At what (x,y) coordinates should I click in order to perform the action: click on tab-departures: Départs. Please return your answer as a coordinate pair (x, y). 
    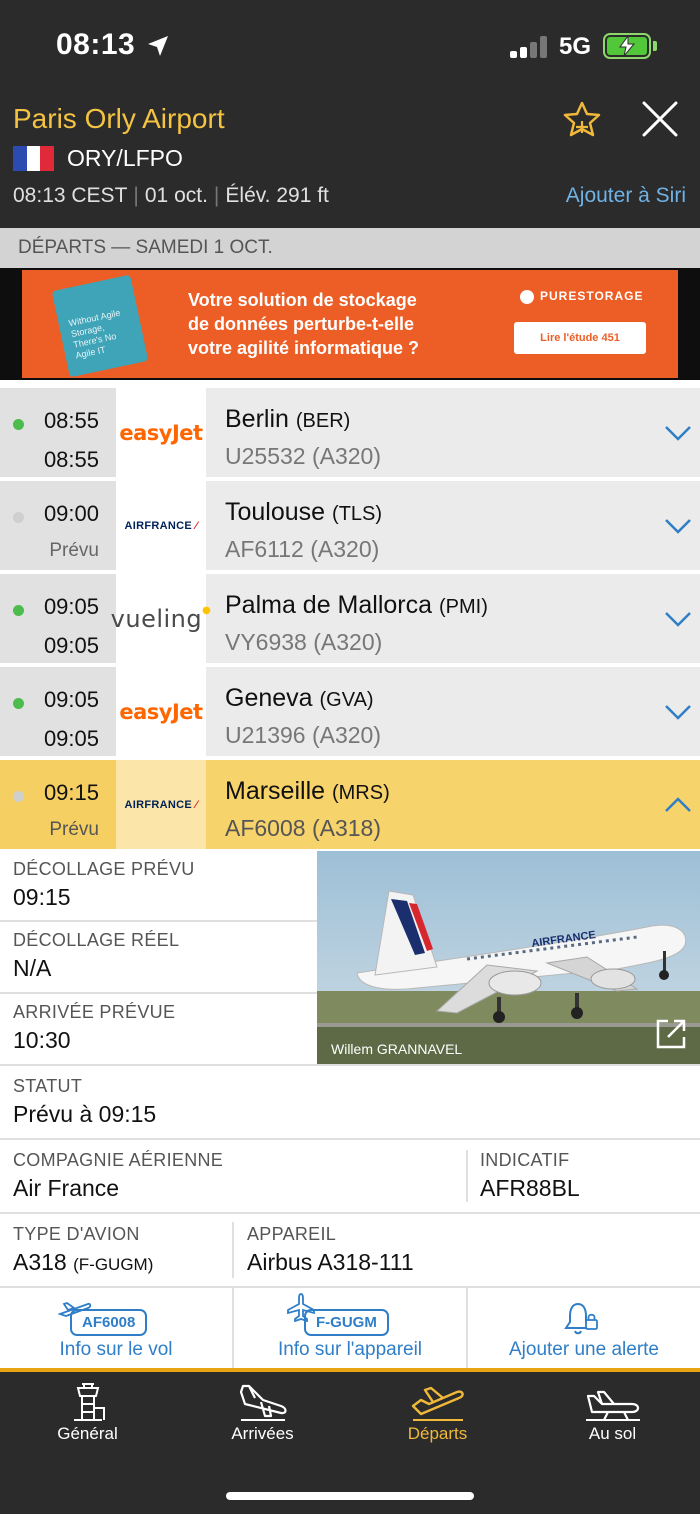
    Looking at the image, I should click on (437, 1422).